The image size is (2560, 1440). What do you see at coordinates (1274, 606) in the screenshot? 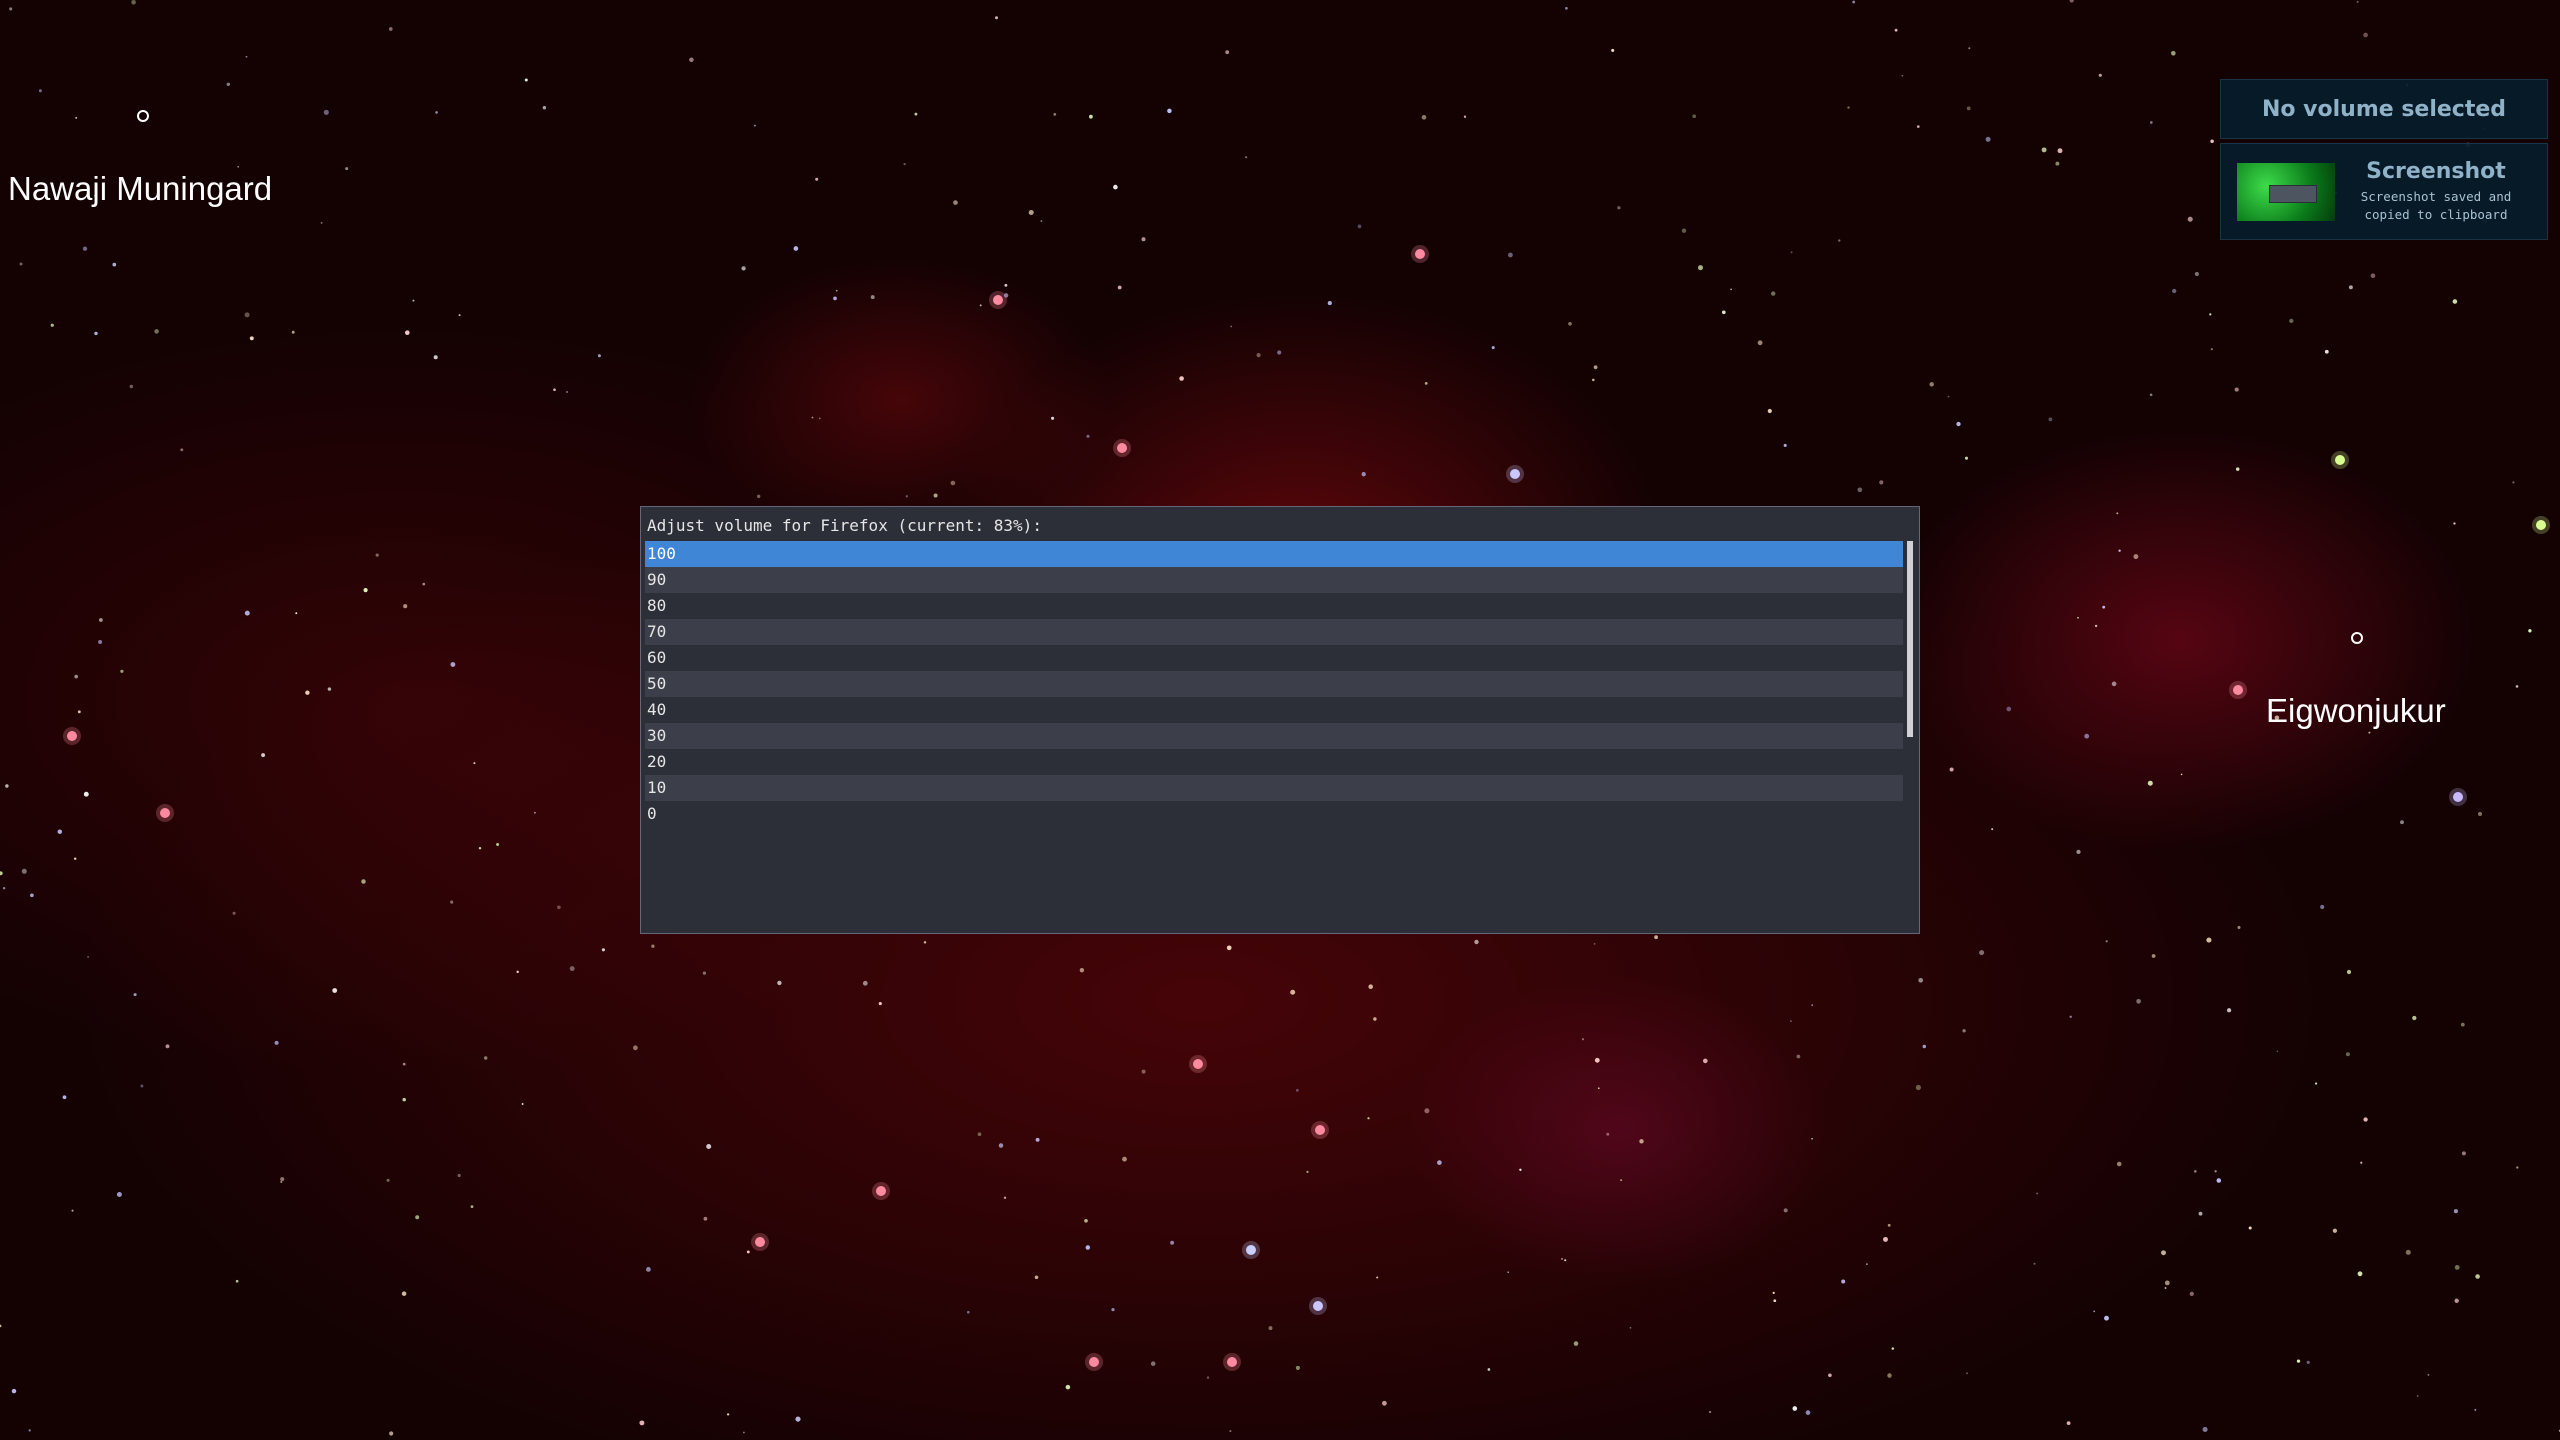
I see `menu-item-80: 80` at bounding box center [1274, 606].